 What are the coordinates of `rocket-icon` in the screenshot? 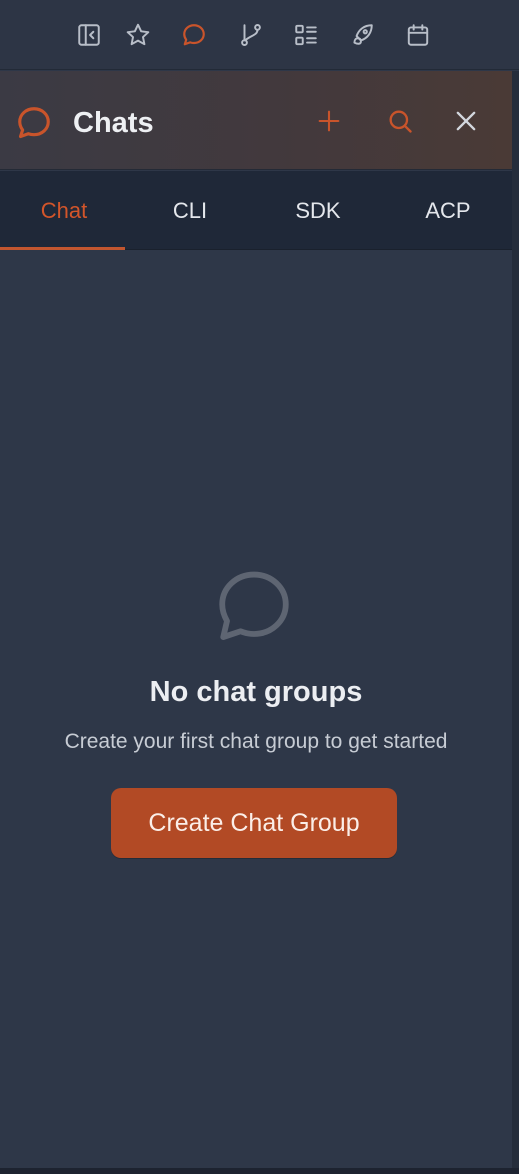 It's located at (362, 35).